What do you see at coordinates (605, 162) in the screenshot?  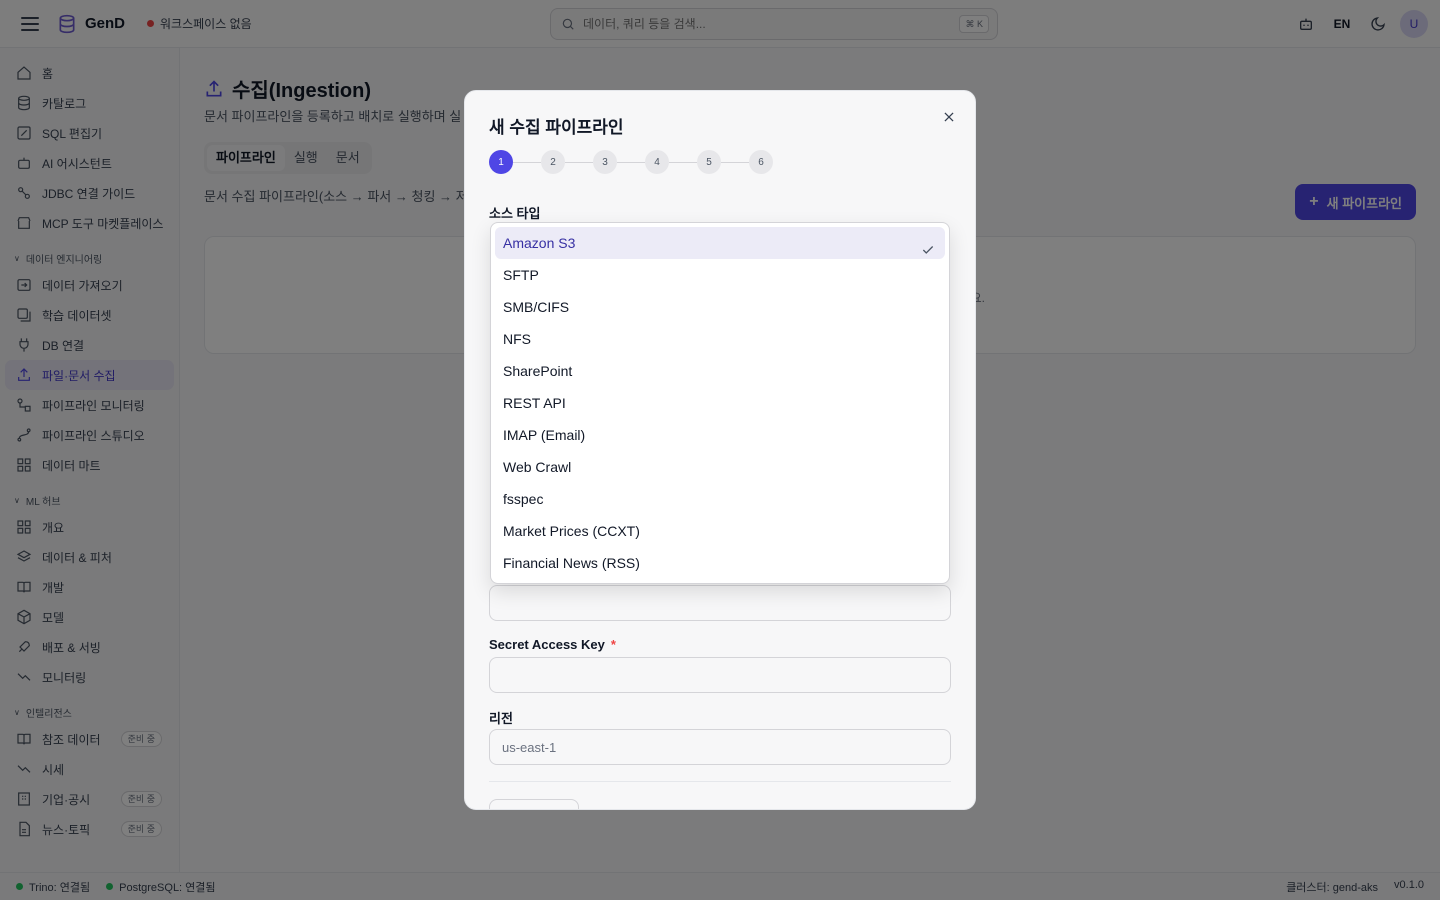 I see `step-3: 3` at bounding box center [605, 162].